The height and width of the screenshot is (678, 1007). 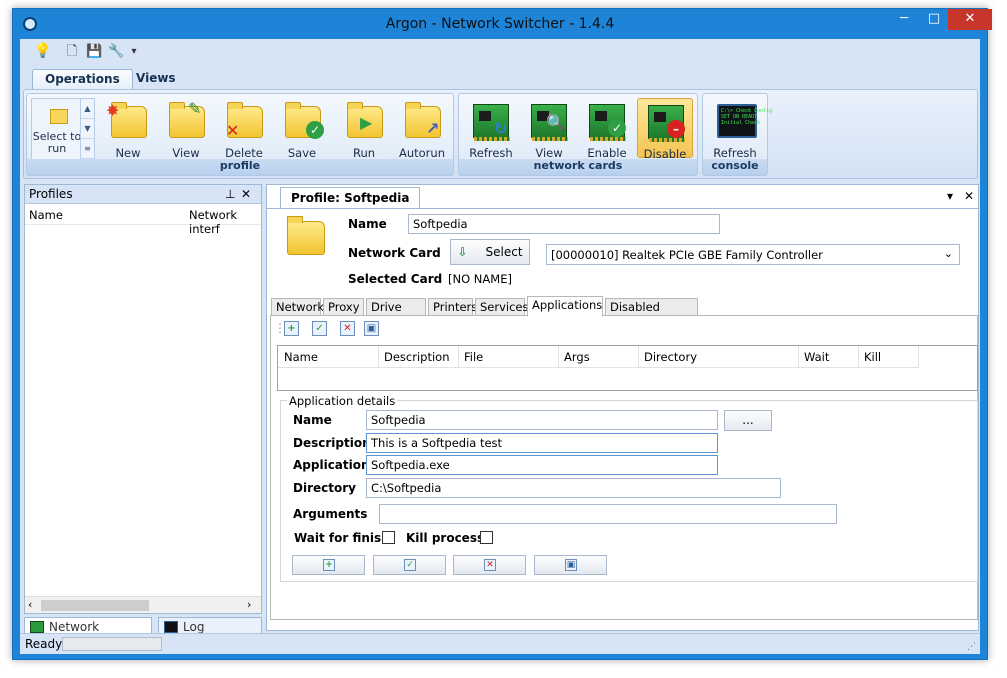 I want to click on close-document-icon: ✕, so click(x=969, y=196).